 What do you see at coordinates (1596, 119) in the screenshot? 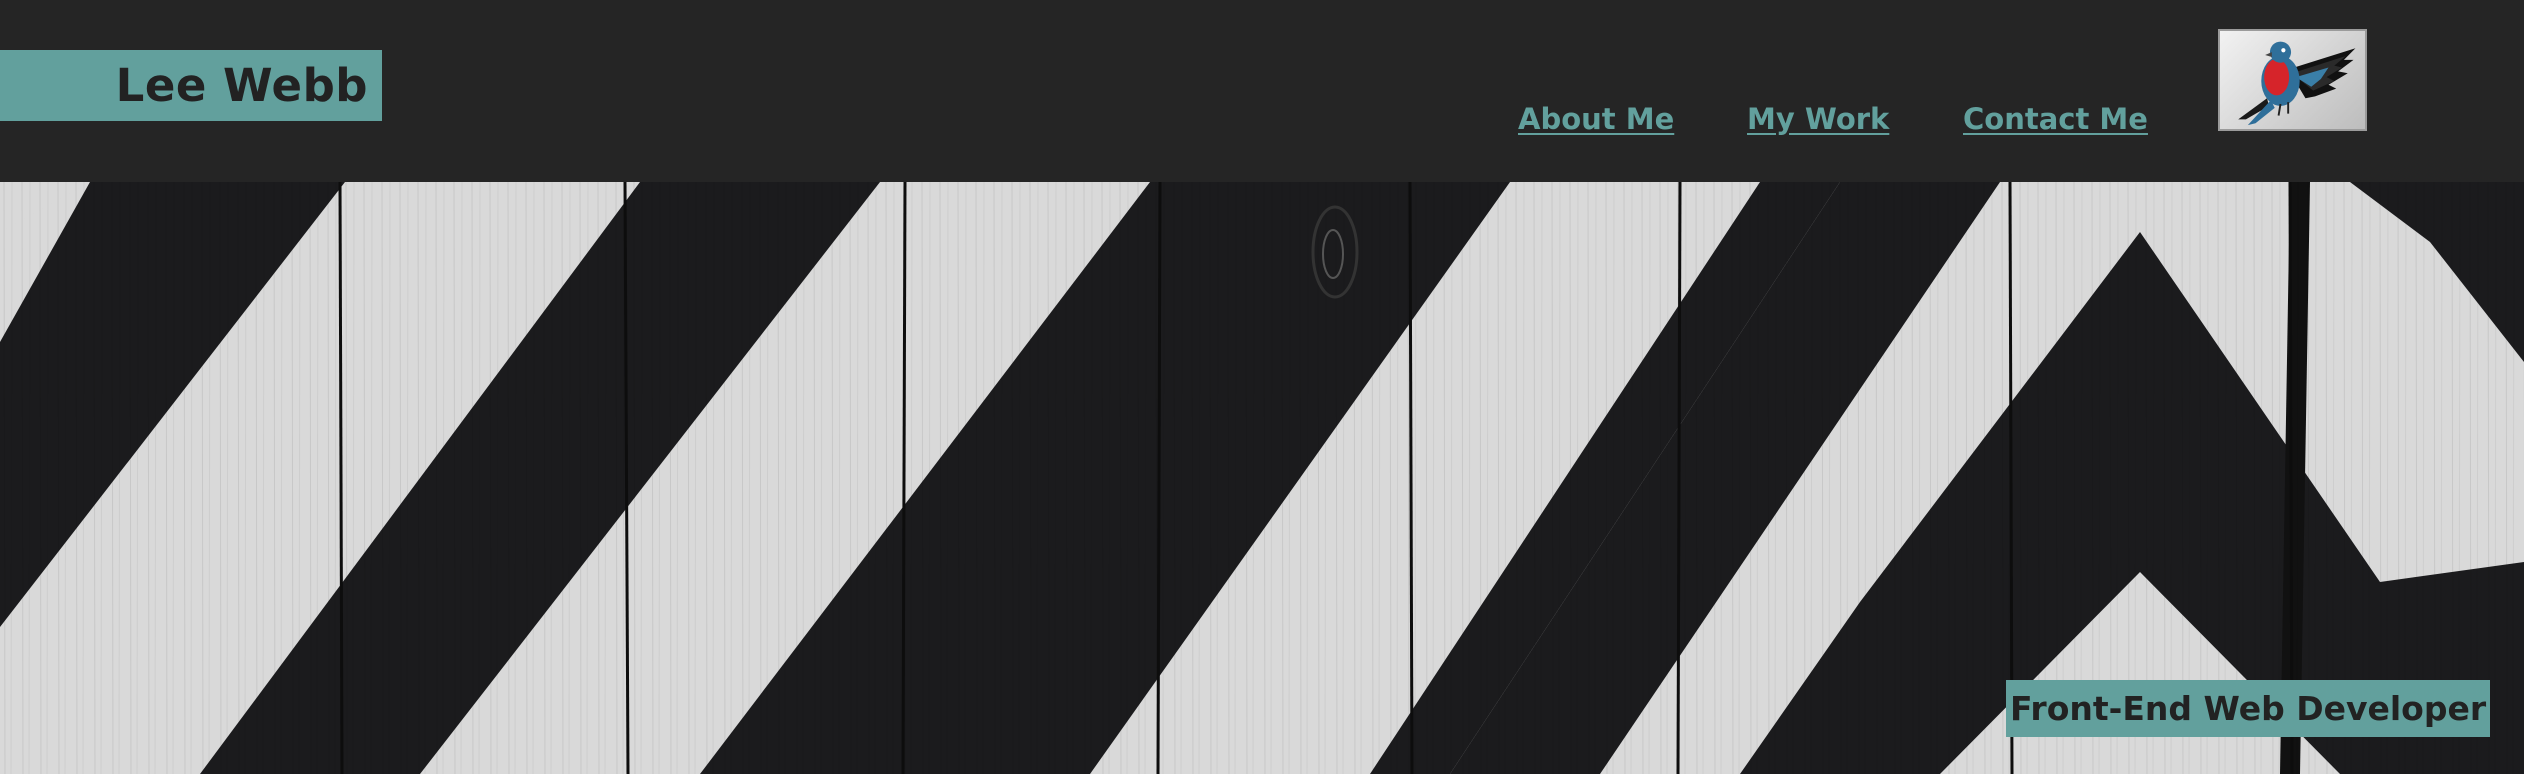
I see `nav-link-about-me: About Me` at bounding box center [1596, 119].